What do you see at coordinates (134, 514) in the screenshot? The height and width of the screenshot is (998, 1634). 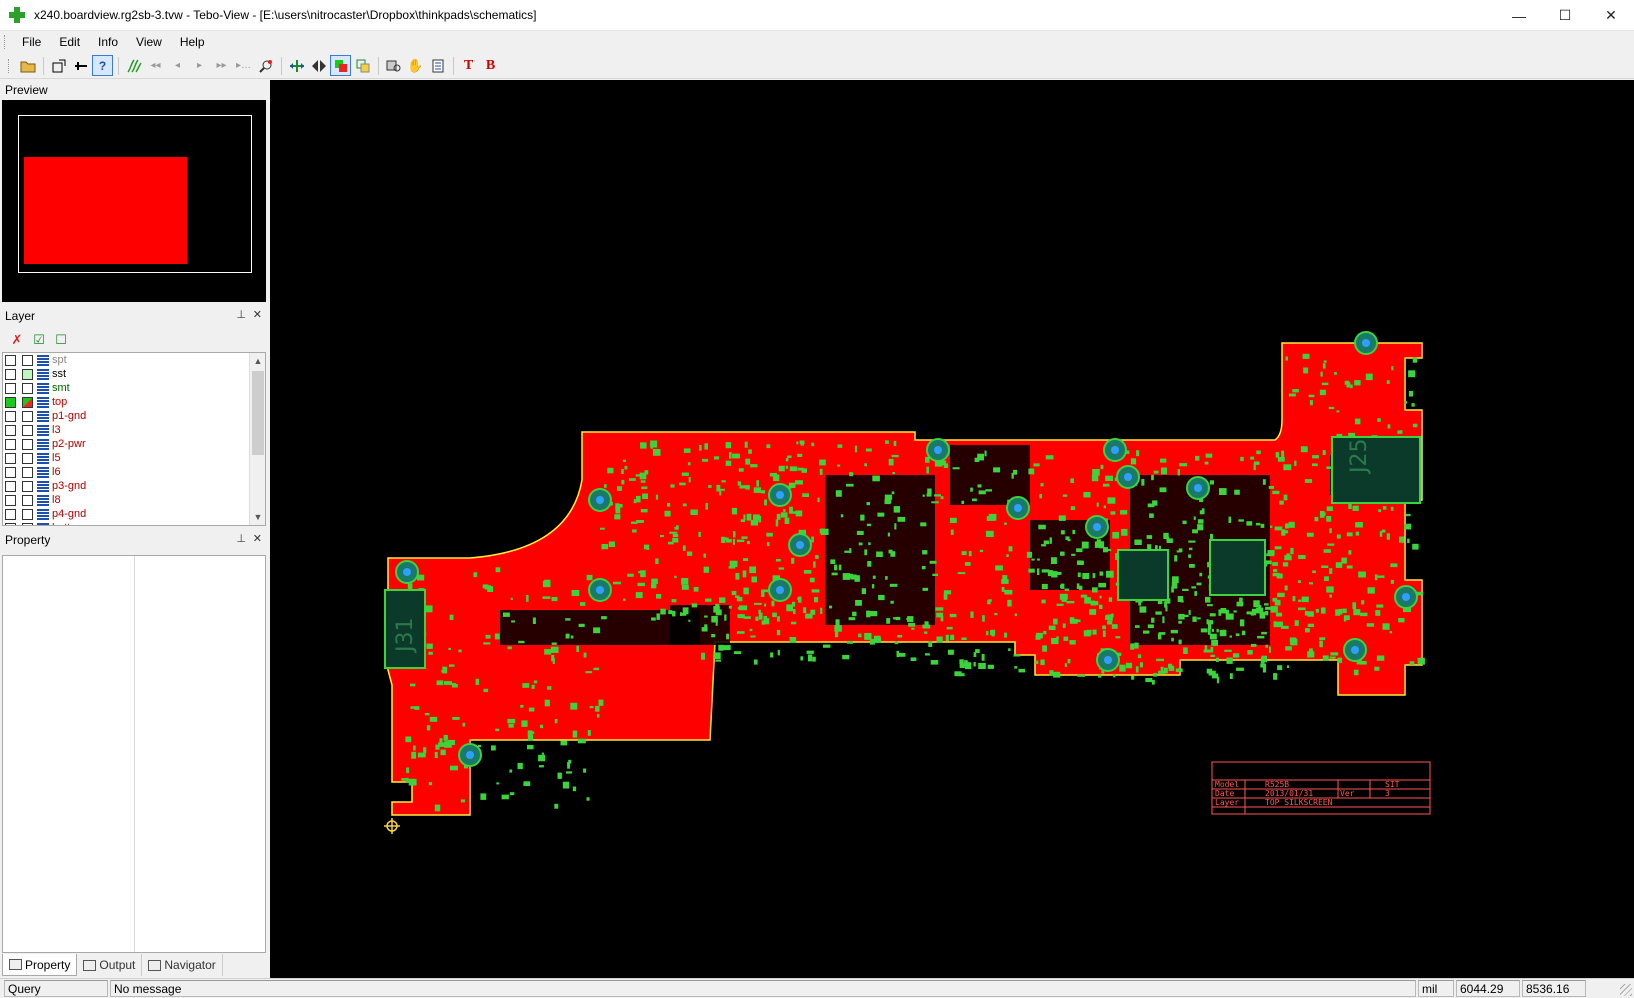 I see `layer-row-p4-gnd: p4-gnd` at bounding box center [134, 514].